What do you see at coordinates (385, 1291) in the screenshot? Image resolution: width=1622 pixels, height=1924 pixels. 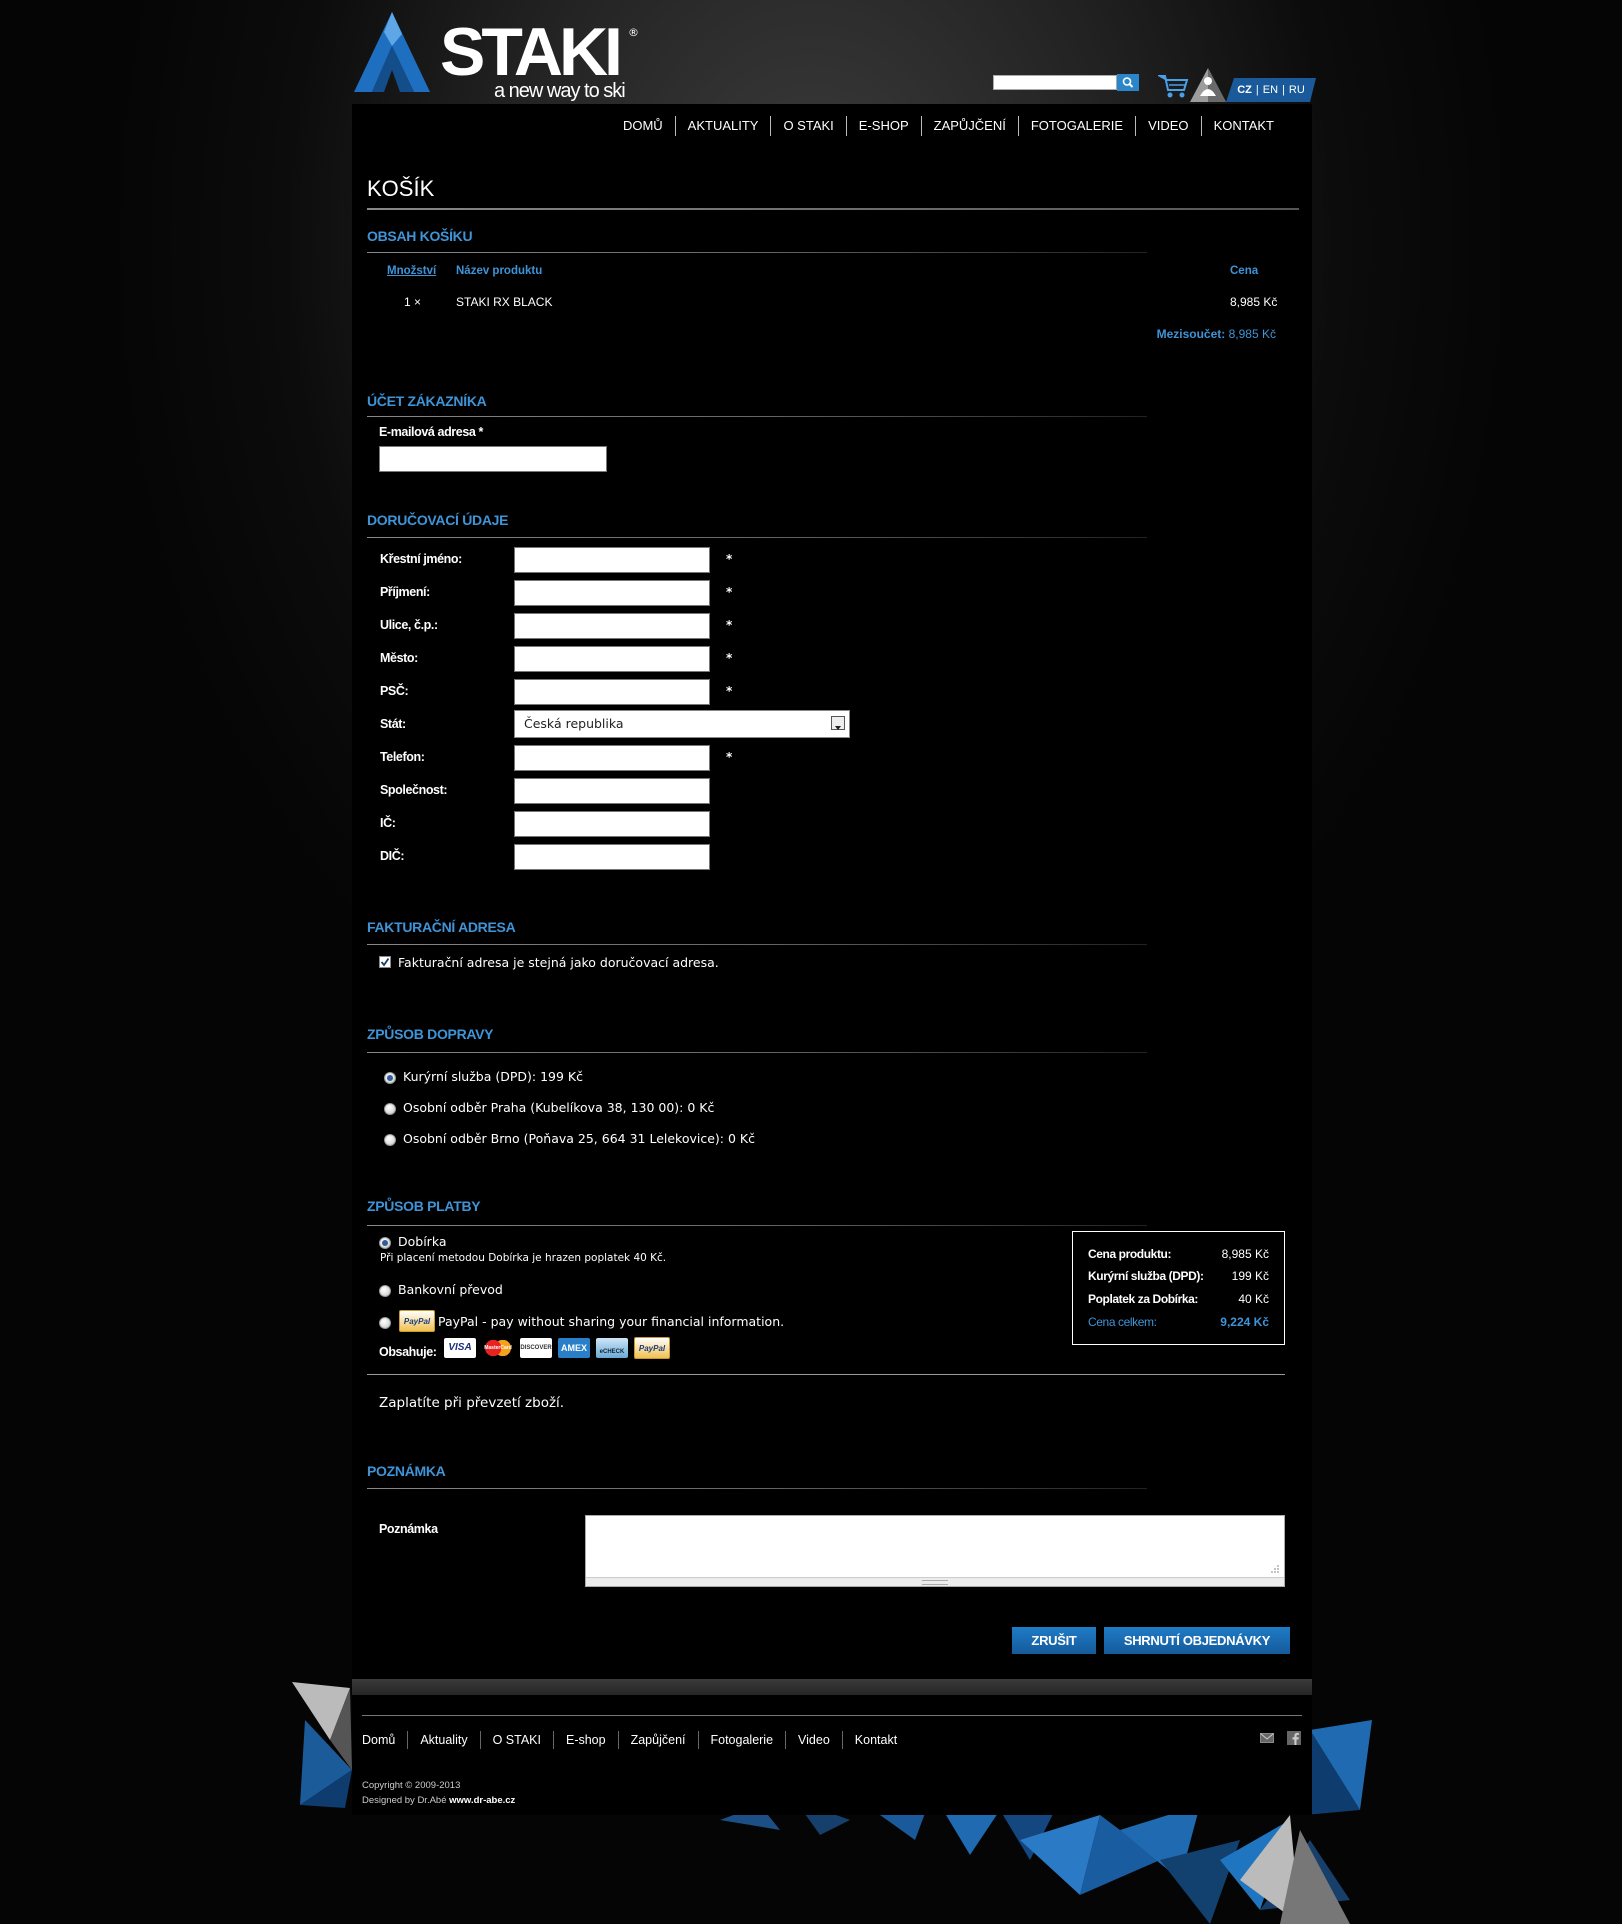 I see `payment-bank-radio` at bounding box center [385, 1291].